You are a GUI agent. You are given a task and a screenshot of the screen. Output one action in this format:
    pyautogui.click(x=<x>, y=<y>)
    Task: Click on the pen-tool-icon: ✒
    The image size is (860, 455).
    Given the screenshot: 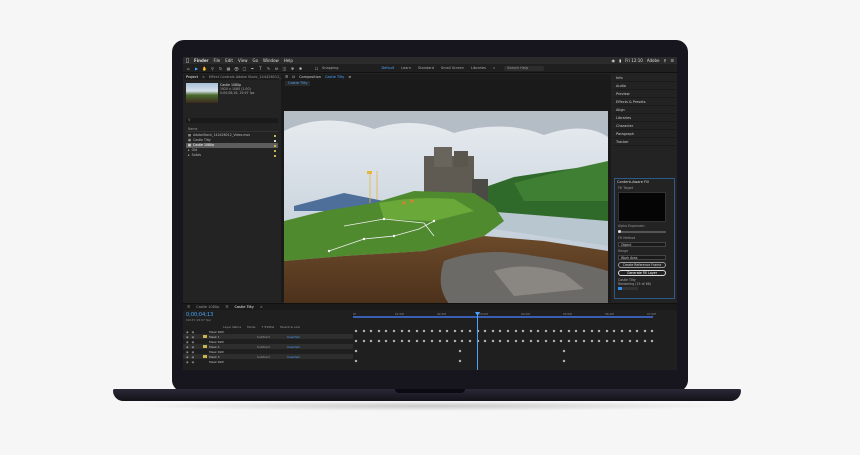 What is the action you would take?
    pyautogui.click(x=252, y=68)
    